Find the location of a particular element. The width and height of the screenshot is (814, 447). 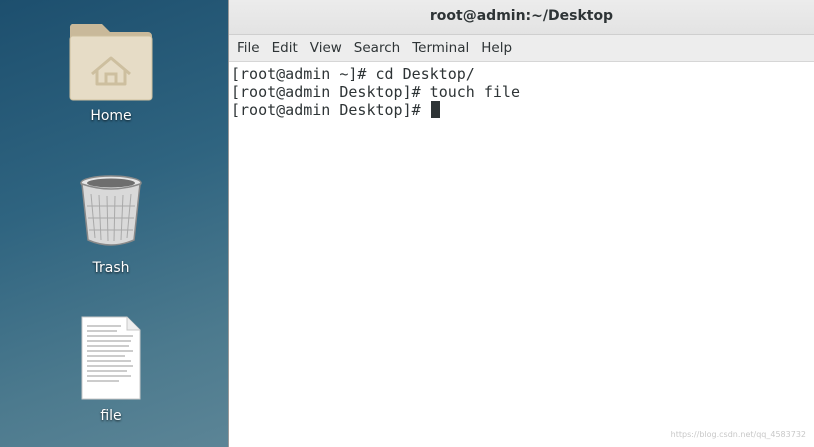

desktop-icon-label: Home is located at coordinates (111, 116).